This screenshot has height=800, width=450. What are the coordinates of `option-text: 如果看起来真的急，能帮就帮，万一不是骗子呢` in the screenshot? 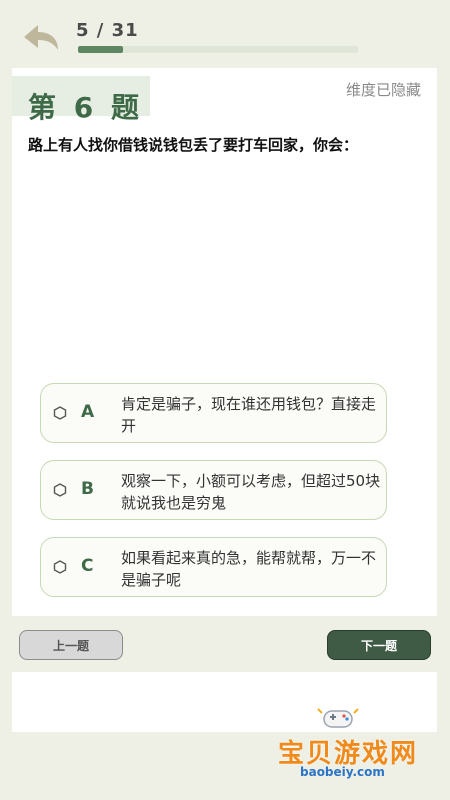 It's located at (249, 569).